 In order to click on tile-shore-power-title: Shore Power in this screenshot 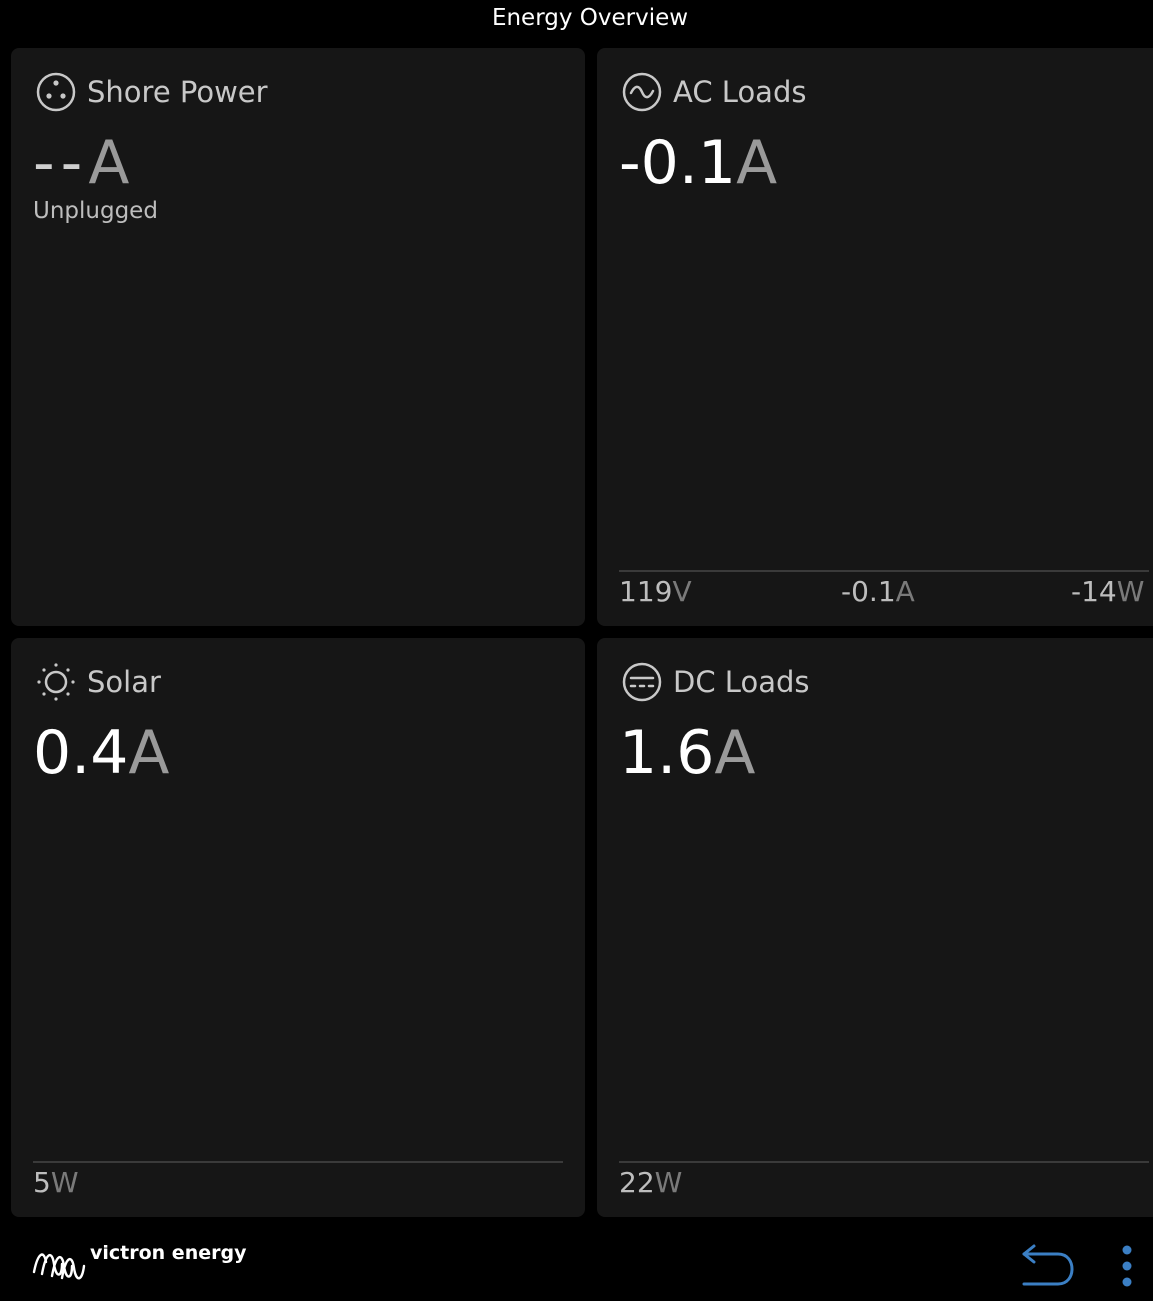, I will do `click(177, 92)`.